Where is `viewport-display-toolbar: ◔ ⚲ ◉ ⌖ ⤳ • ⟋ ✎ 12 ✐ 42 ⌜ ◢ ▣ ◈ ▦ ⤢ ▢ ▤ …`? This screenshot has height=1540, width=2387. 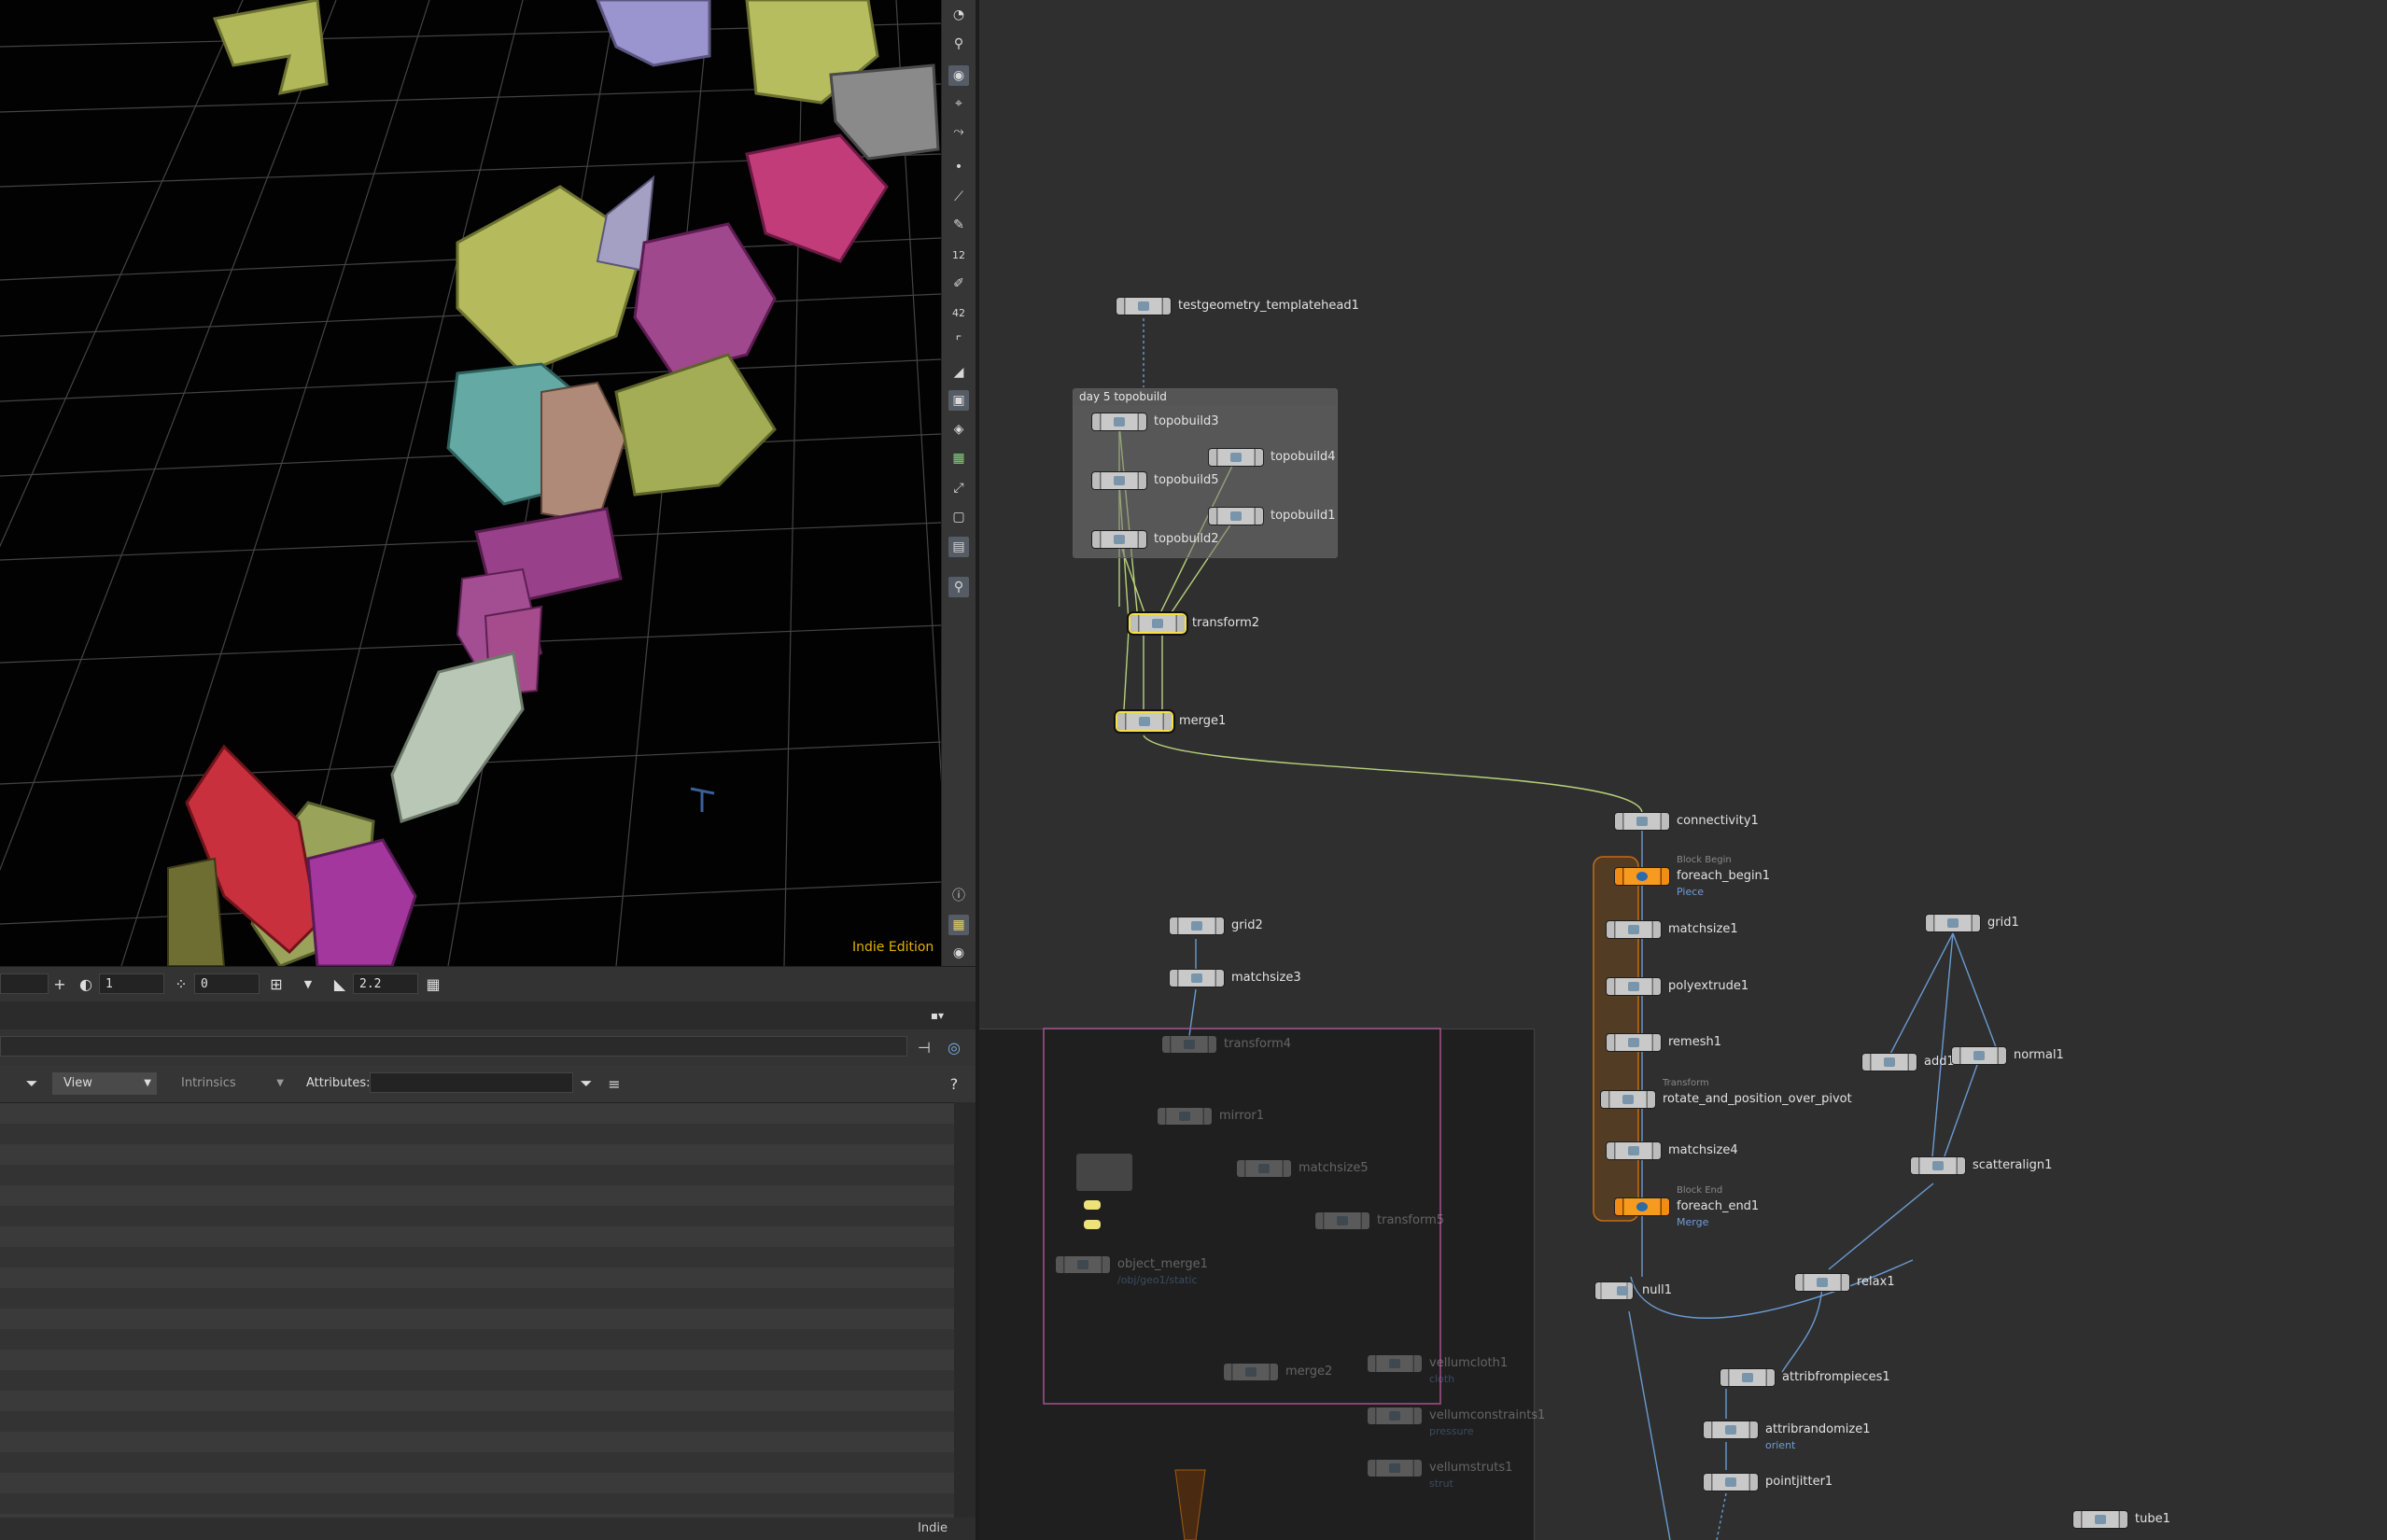 viewport-display-toolbar: ◔ ⚲ ◉ ⌖ ⤳ • ⟋ ✎ 12 ✐ 42 ⌜ ◢ ▣ ◈ ▦ ⤢ ▢ ▤ … is located at coordinates (959, 483).